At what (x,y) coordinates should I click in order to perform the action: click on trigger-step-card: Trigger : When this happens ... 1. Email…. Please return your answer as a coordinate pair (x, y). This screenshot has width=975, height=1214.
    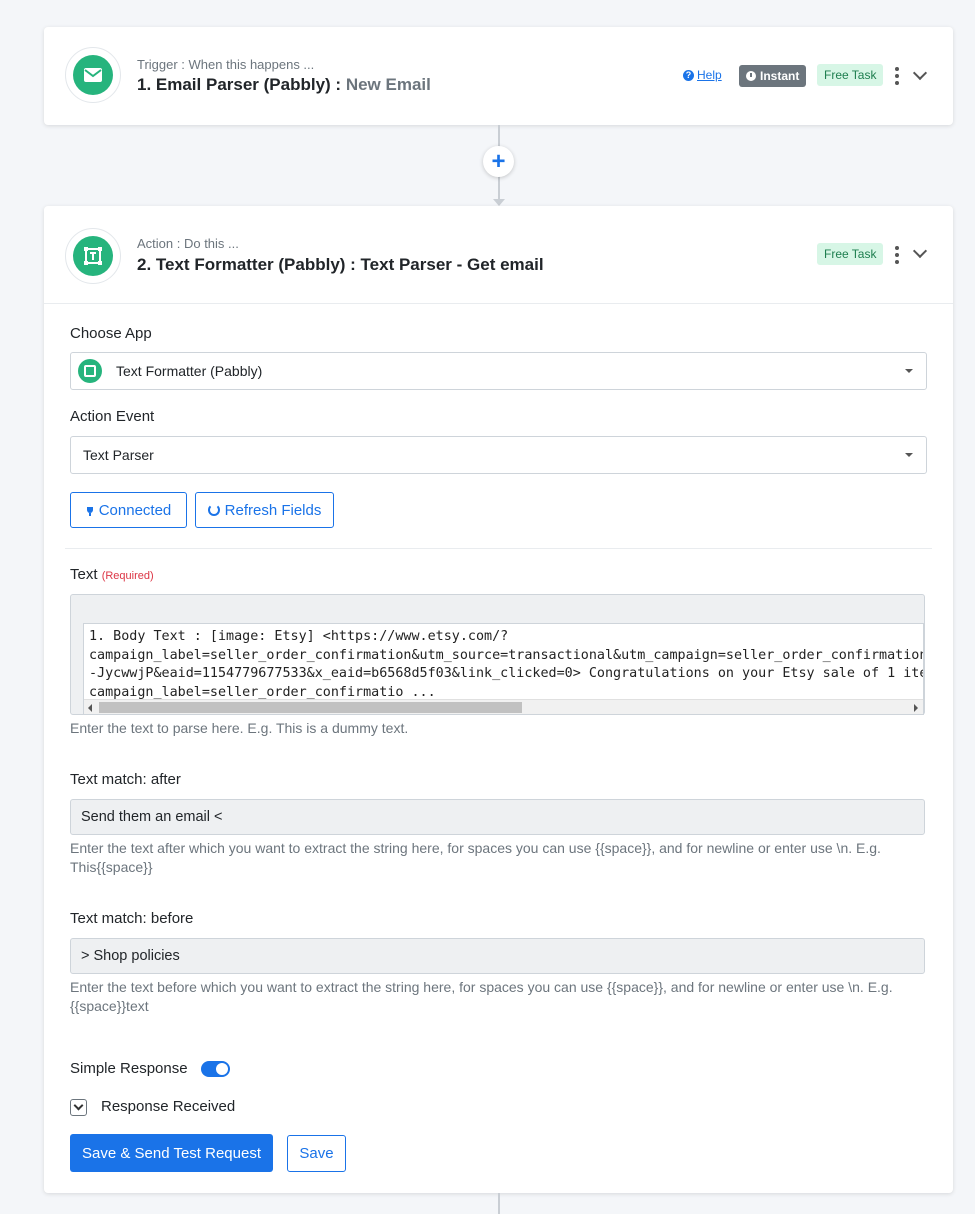
    Looking at the image, I should click on (498, 76).